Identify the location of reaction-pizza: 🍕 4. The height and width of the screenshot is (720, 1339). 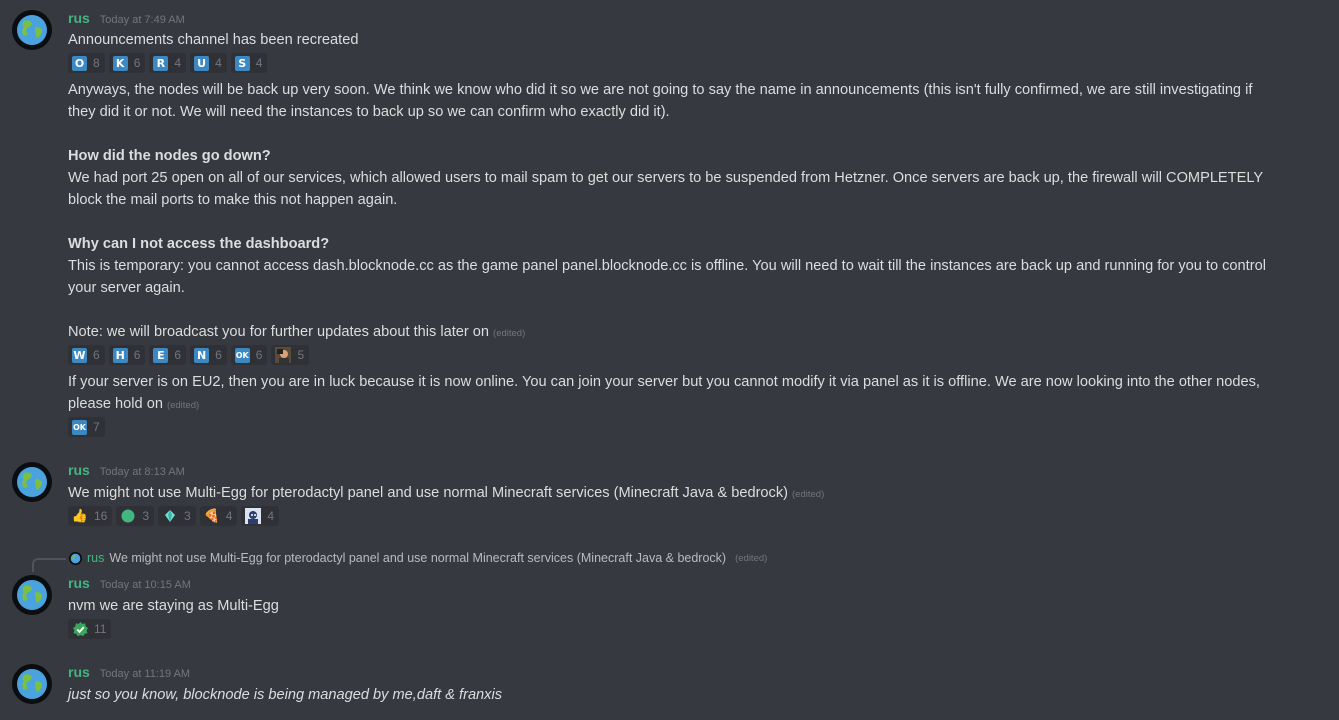
(218, 516).